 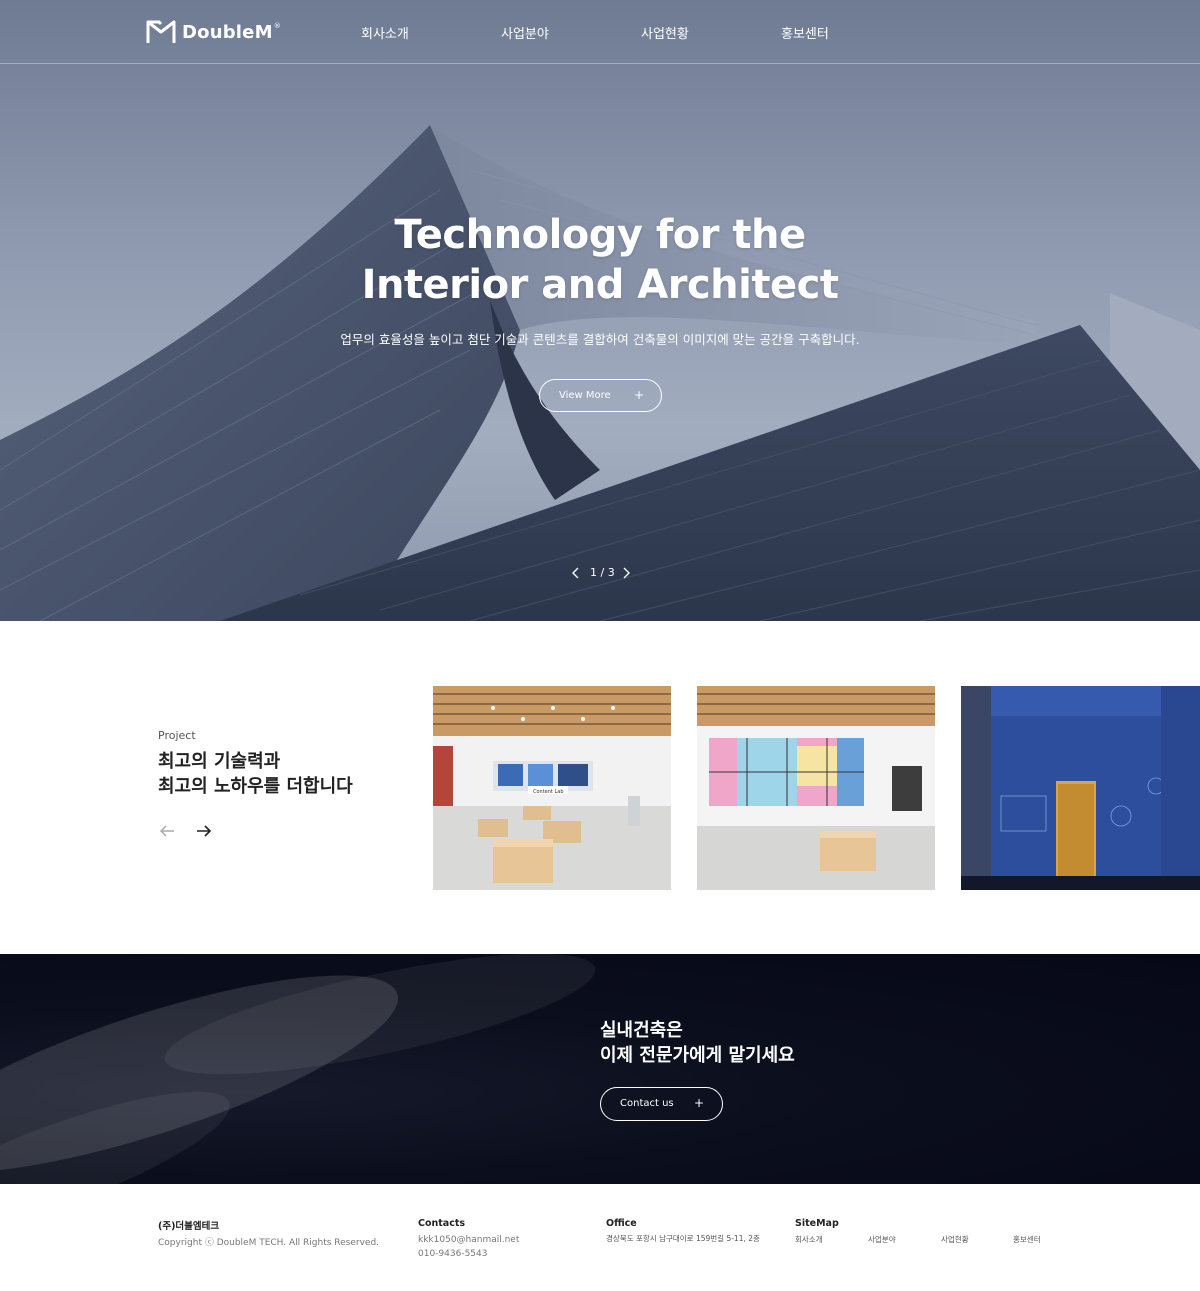 What do you see at coordinates (600, 235) in the screenshot?
I see `hero-title-line1: Technology for the` at bounding box center [600, 235].